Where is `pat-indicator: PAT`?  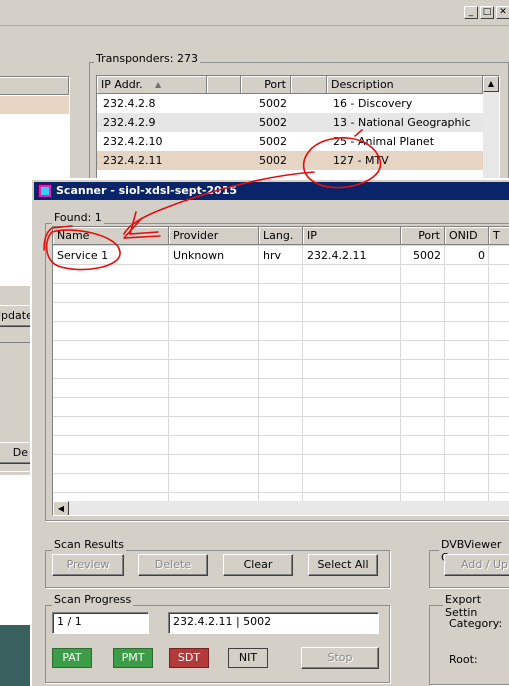 pat-indicator: PAT is located at coordinates (72, 658).